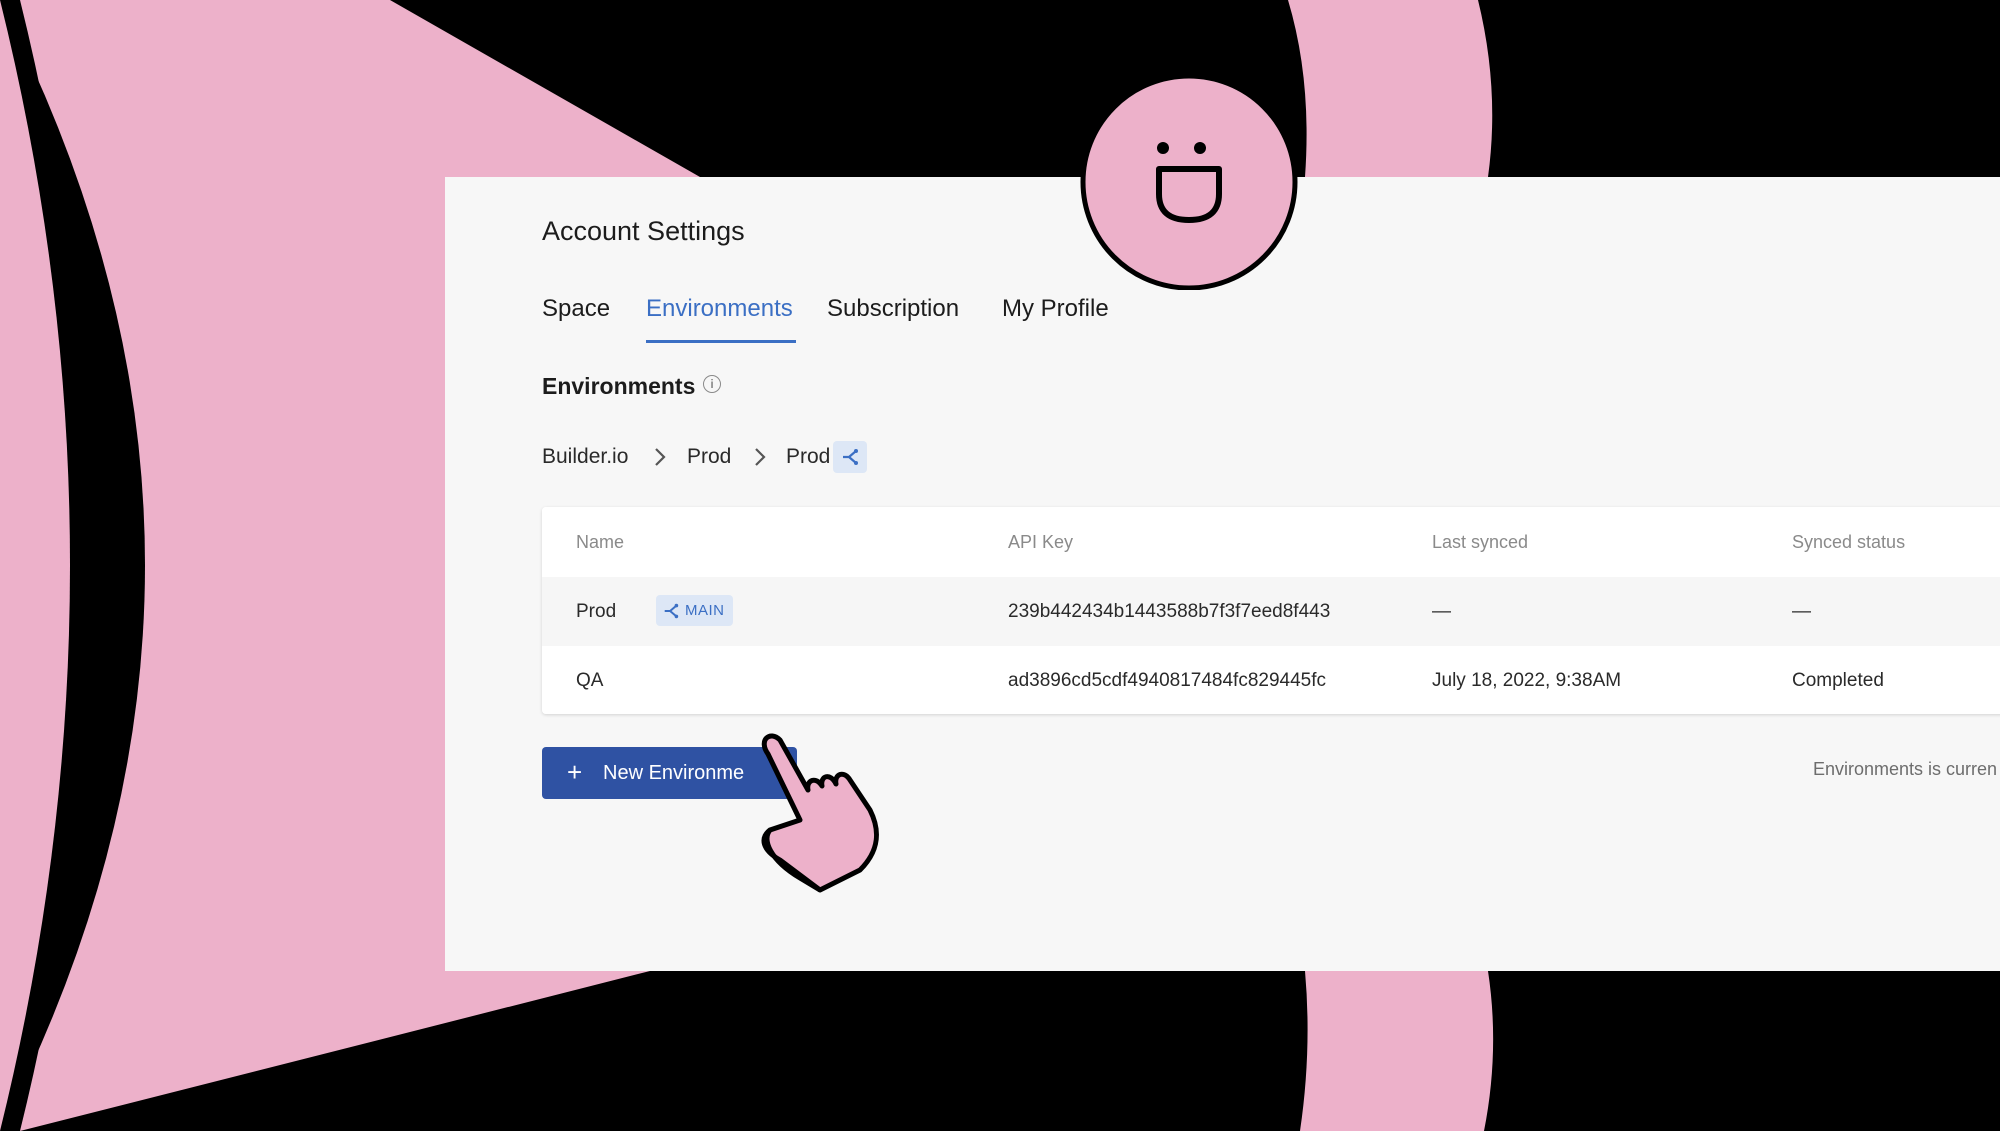 This screenshot has height=1131, width=2000. I want to click on table-header: Name API Key Last synced Synced status, so click(1271, 542).